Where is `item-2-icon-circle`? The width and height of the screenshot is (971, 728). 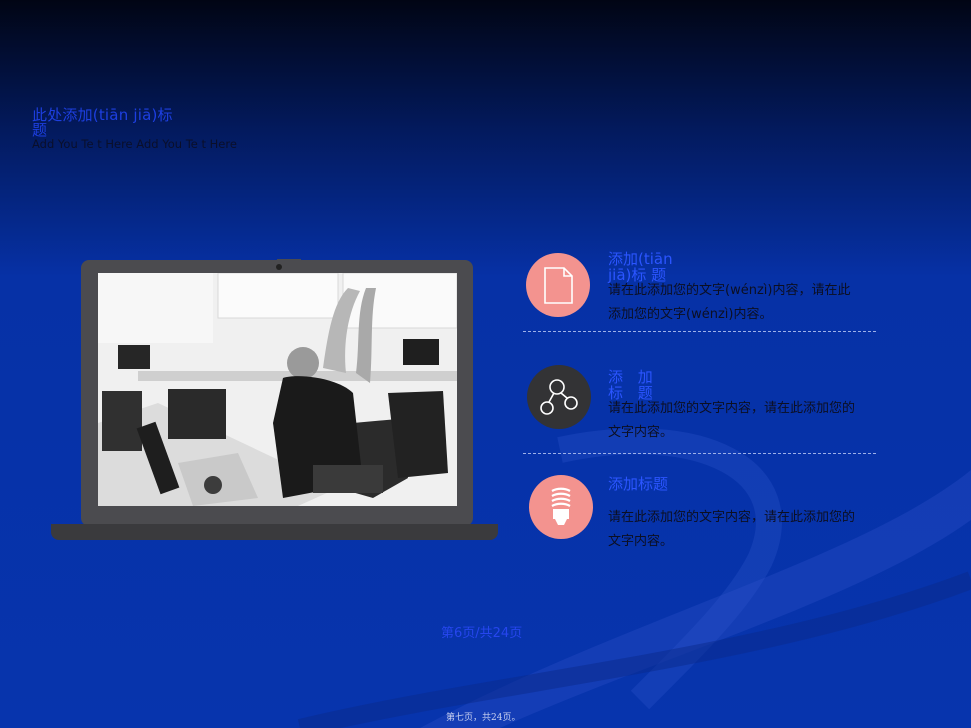
item-2-icon-circle is located at coordinates (559, 397).